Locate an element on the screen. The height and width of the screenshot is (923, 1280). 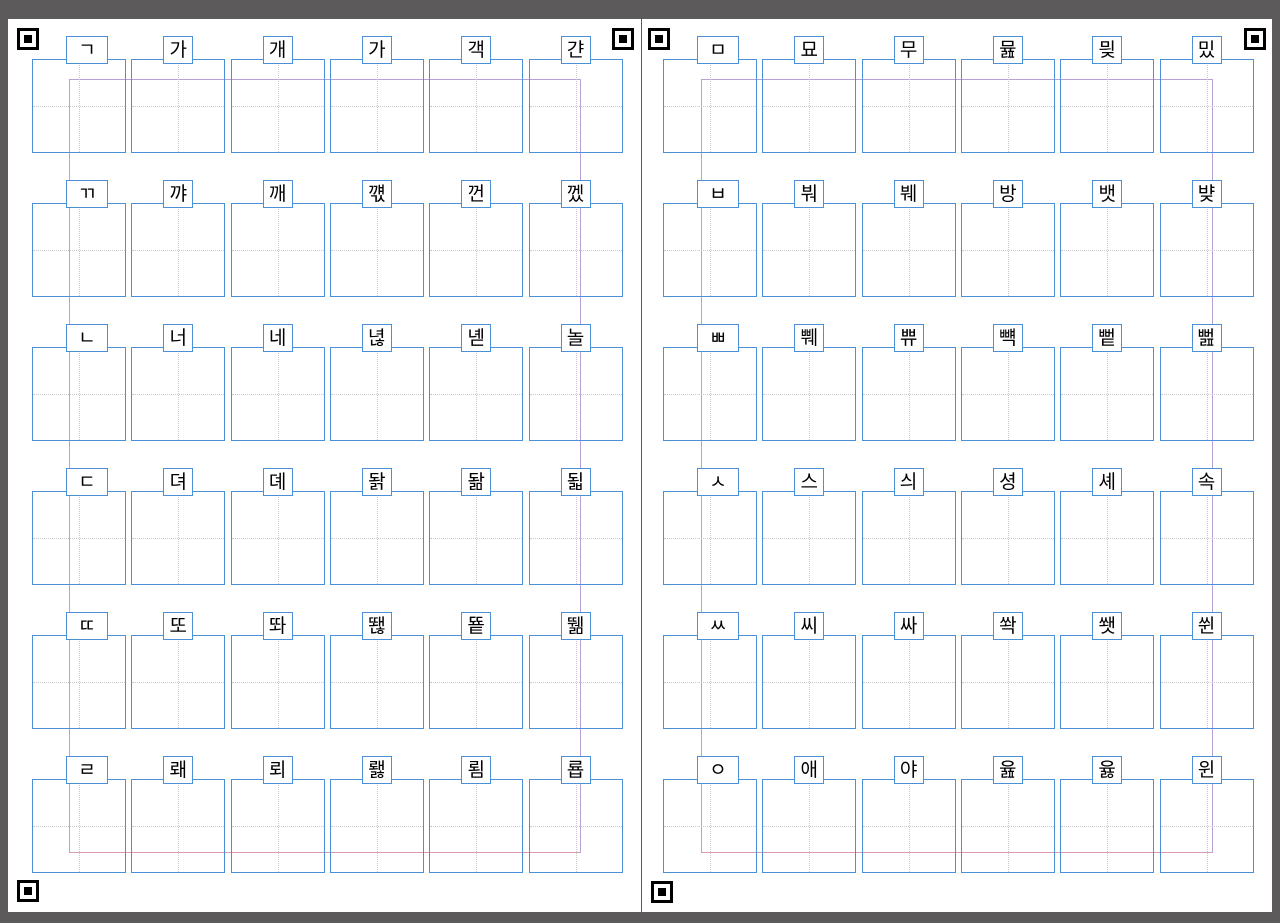
syllable-label: 뮲 is located at coordinates (1007, 50).